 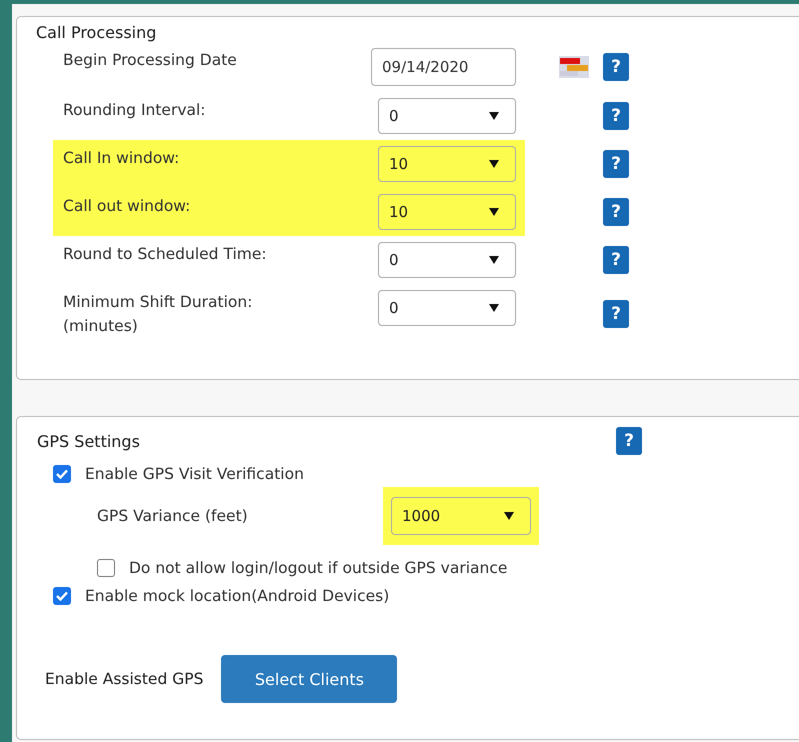 I want to click on checkbox-label: Enable mock location(Android Devices), so click(x=237, y=596).